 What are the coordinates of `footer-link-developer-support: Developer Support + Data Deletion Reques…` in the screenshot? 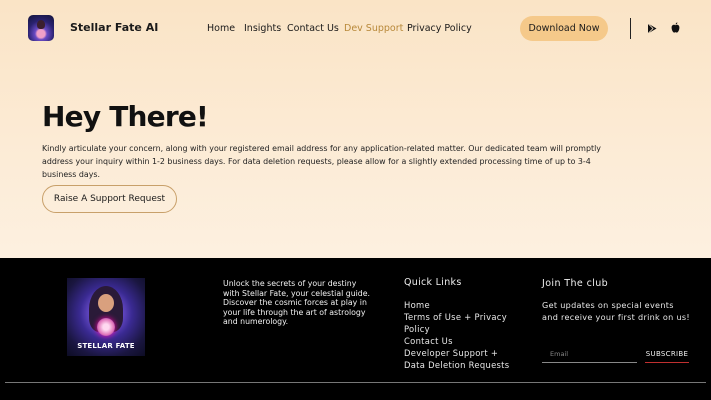 It's located at (459, 359).